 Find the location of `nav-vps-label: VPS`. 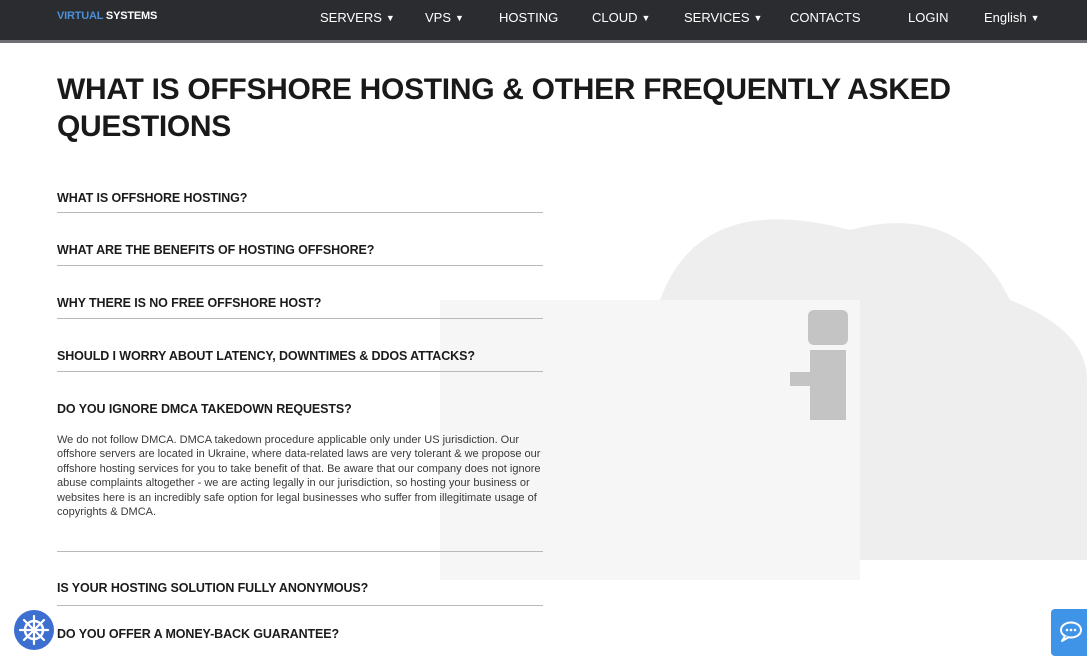

nav-vps-label: VPS is located at coordinates (438, 17).